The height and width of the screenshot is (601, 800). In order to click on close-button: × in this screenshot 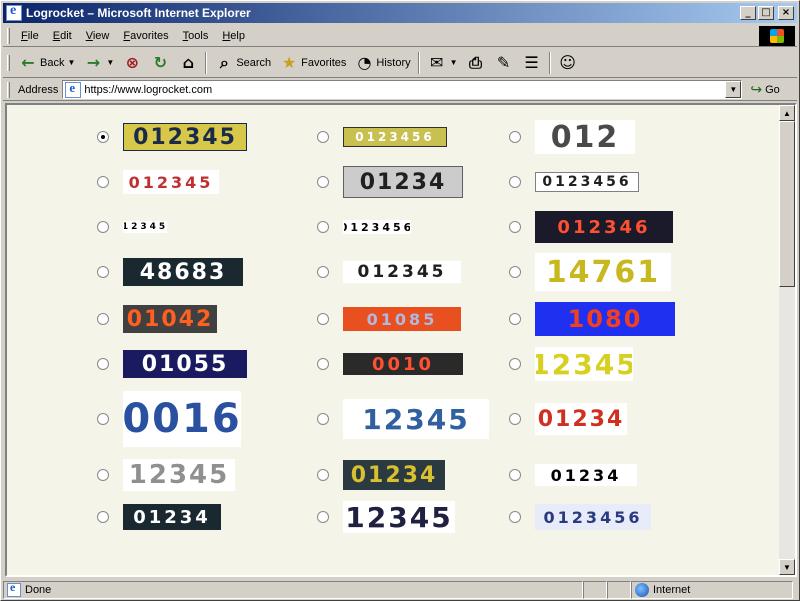, I will do `click(786, 13)`.